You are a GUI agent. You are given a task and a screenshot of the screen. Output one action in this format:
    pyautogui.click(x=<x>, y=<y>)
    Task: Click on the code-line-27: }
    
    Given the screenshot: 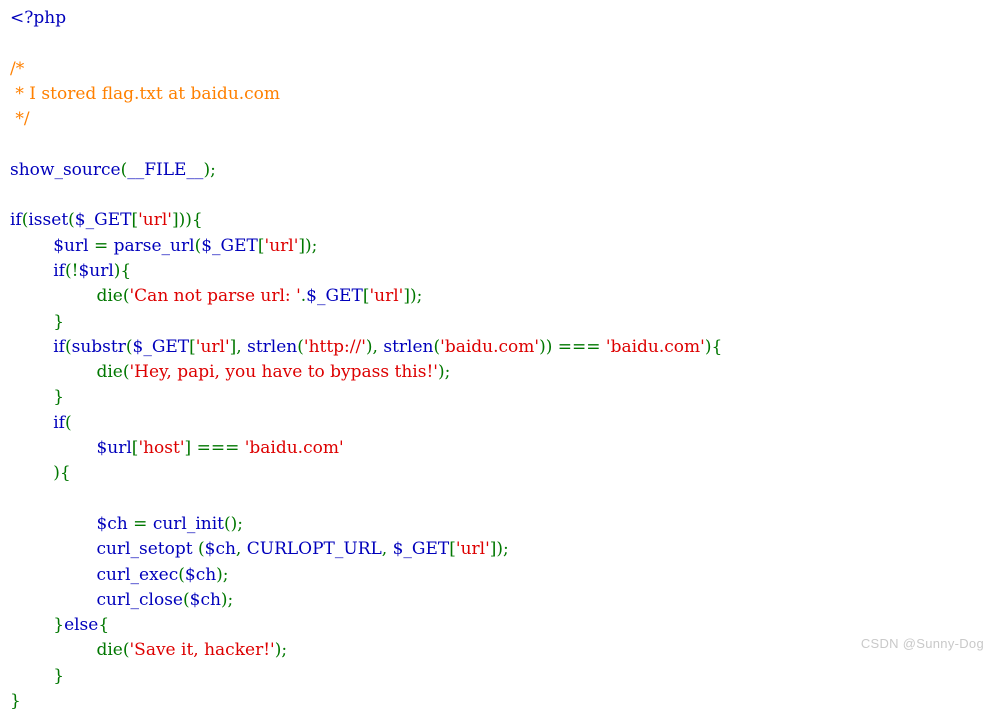 What is the action you would take?
    pyautogui.click(x=366, y=676)
    